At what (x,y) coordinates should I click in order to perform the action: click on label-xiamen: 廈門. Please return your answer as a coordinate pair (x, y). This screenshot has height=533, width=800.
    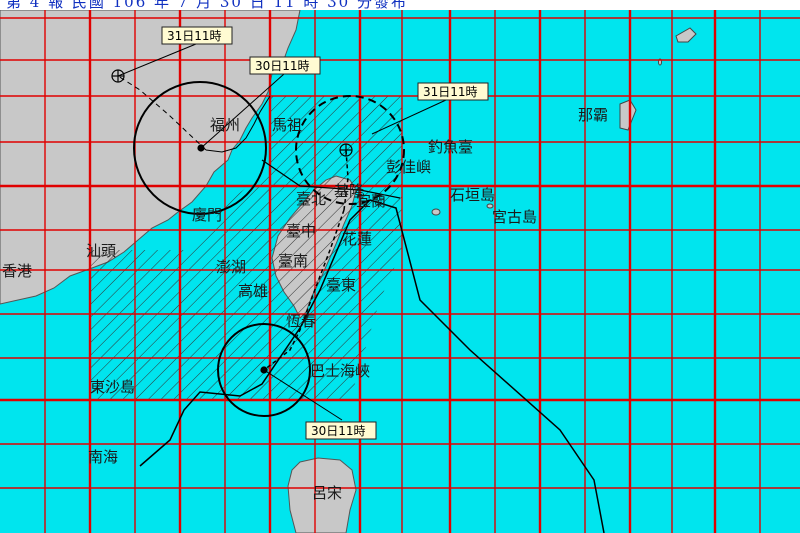
    Looking at the image, I should click on (207, 215).